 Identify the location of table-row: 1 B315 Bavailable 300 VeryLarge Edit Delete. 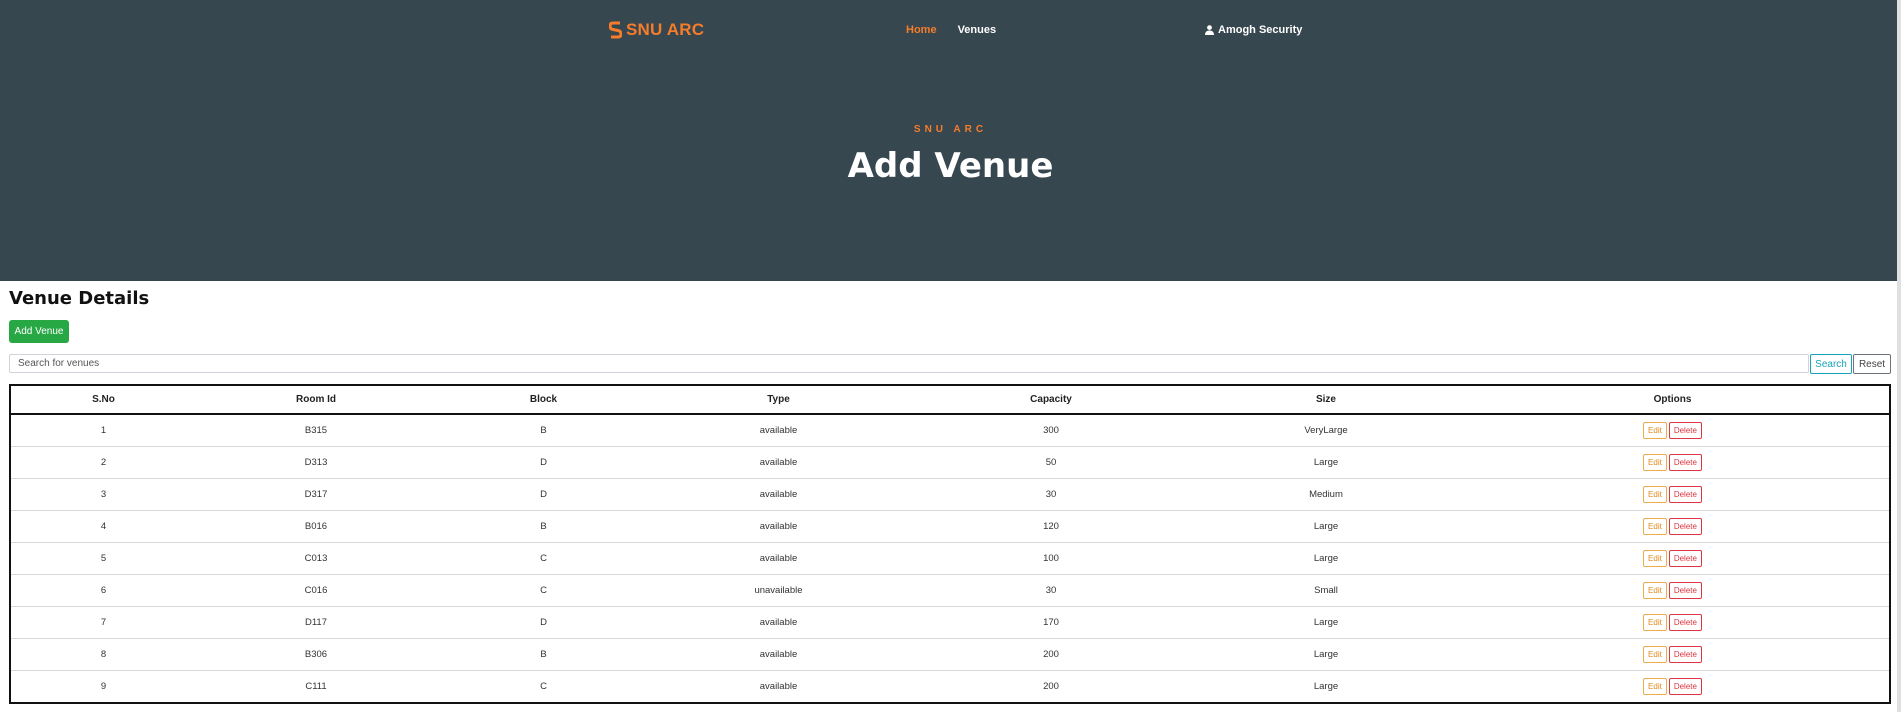
(950, 430).